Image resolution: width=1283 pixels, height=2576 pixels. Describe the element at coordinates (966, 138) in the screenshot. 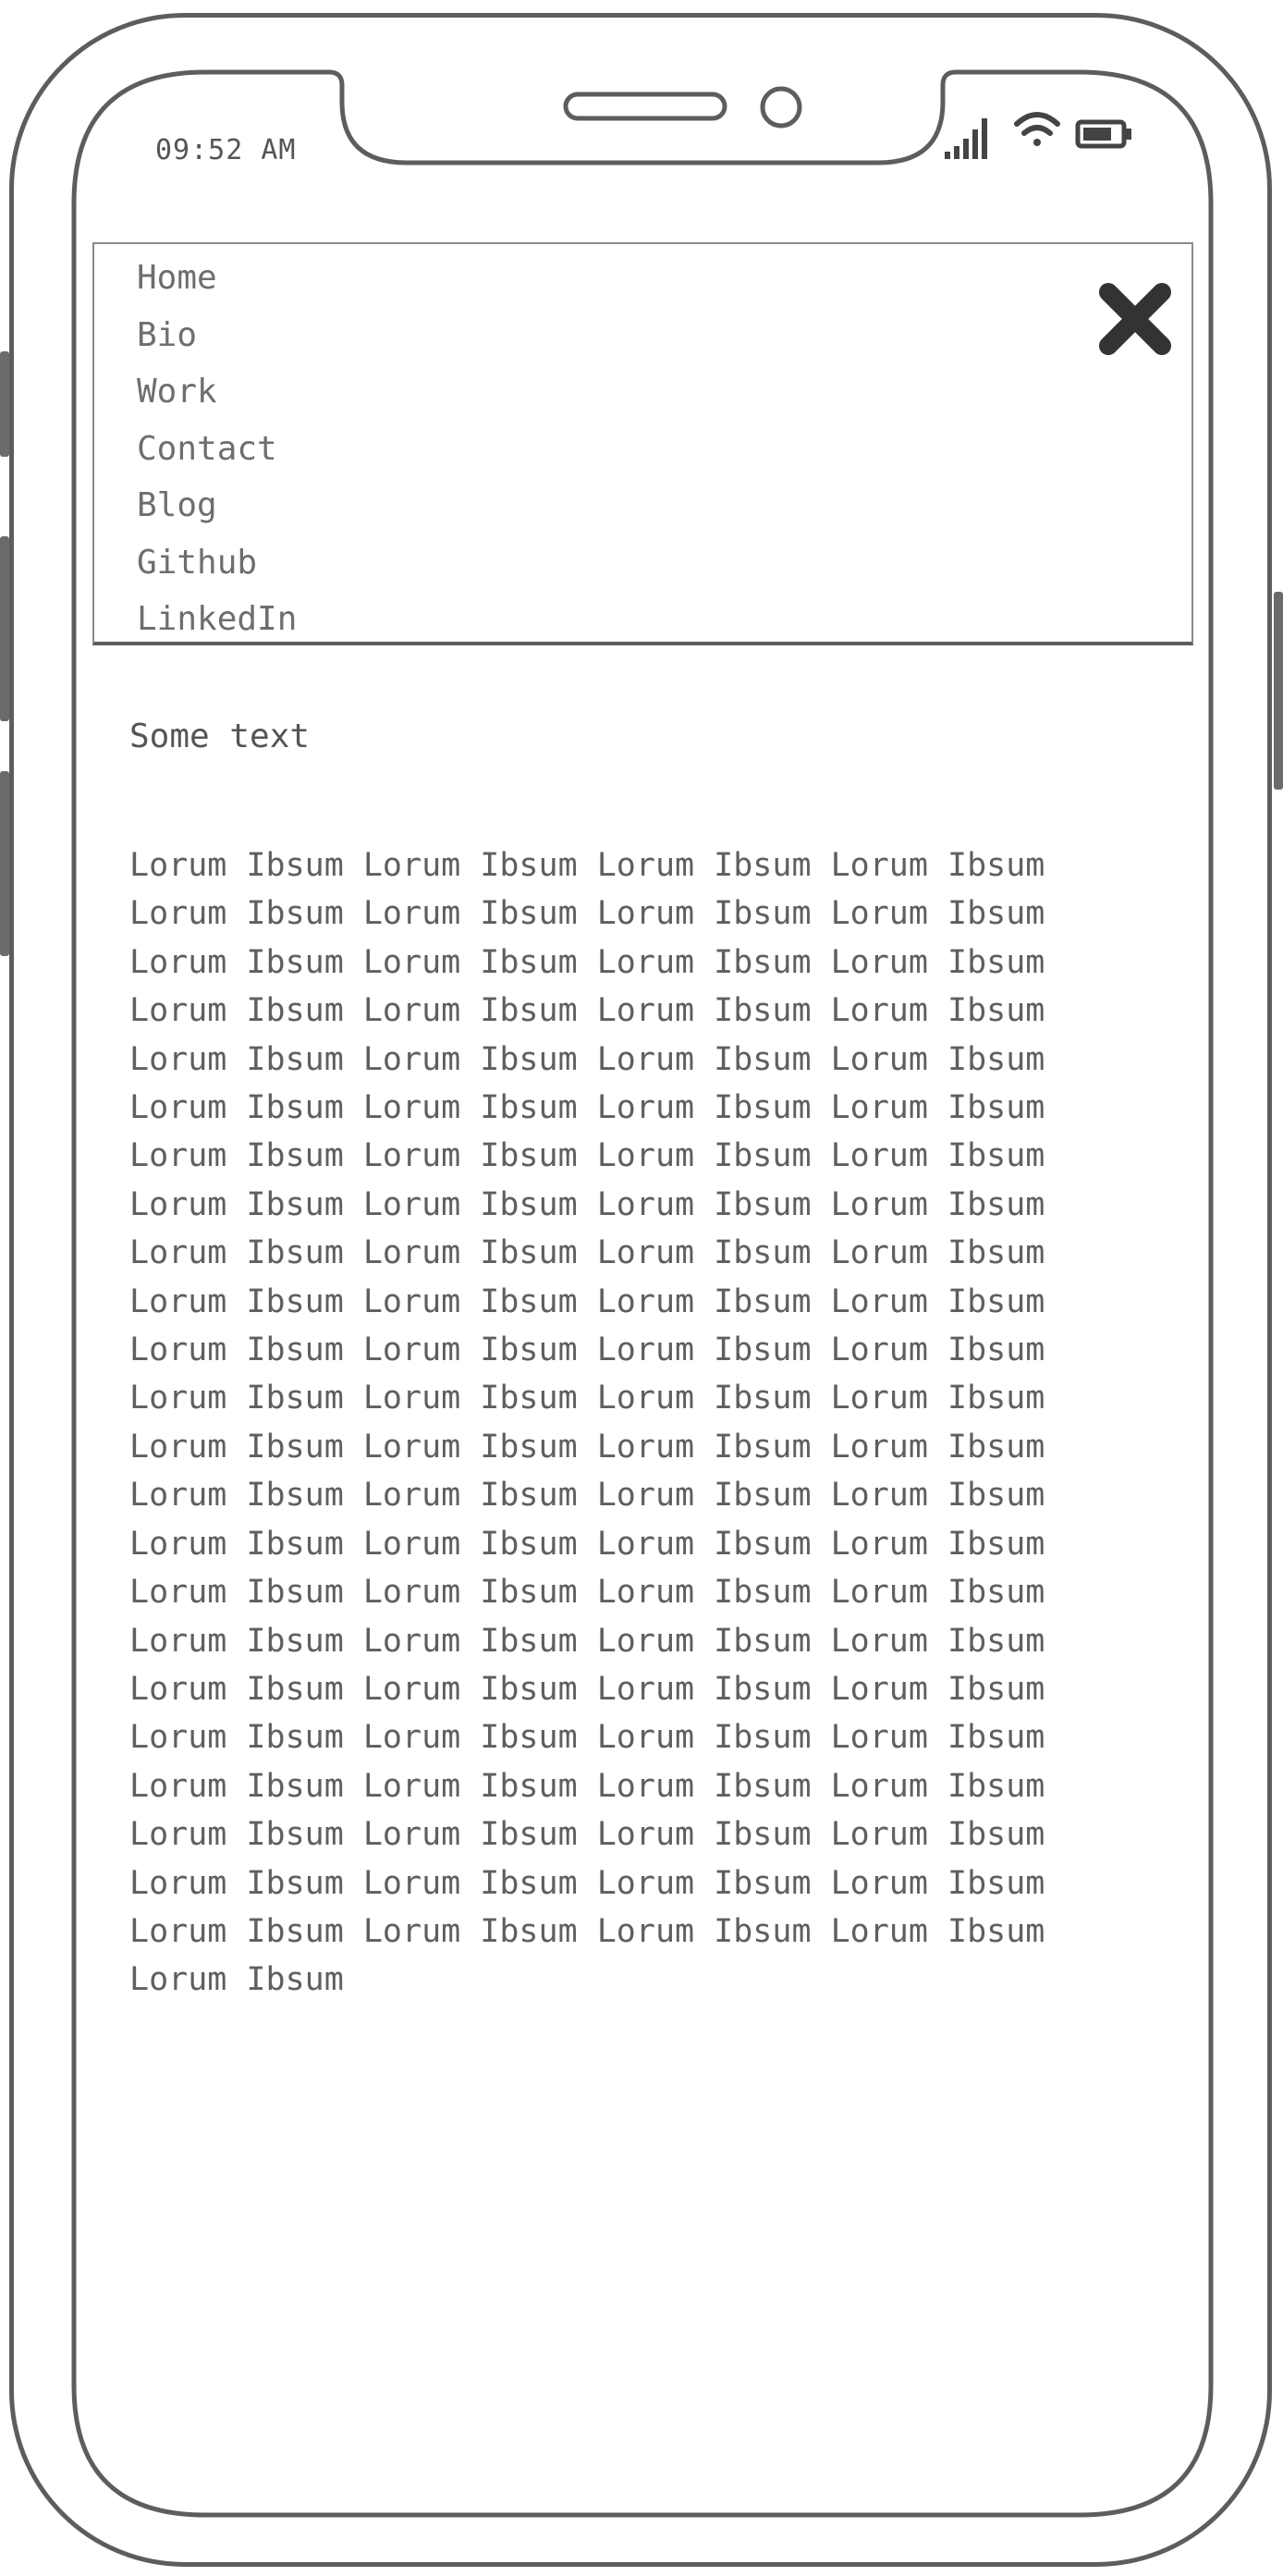

I see `signal-icon` at that location.